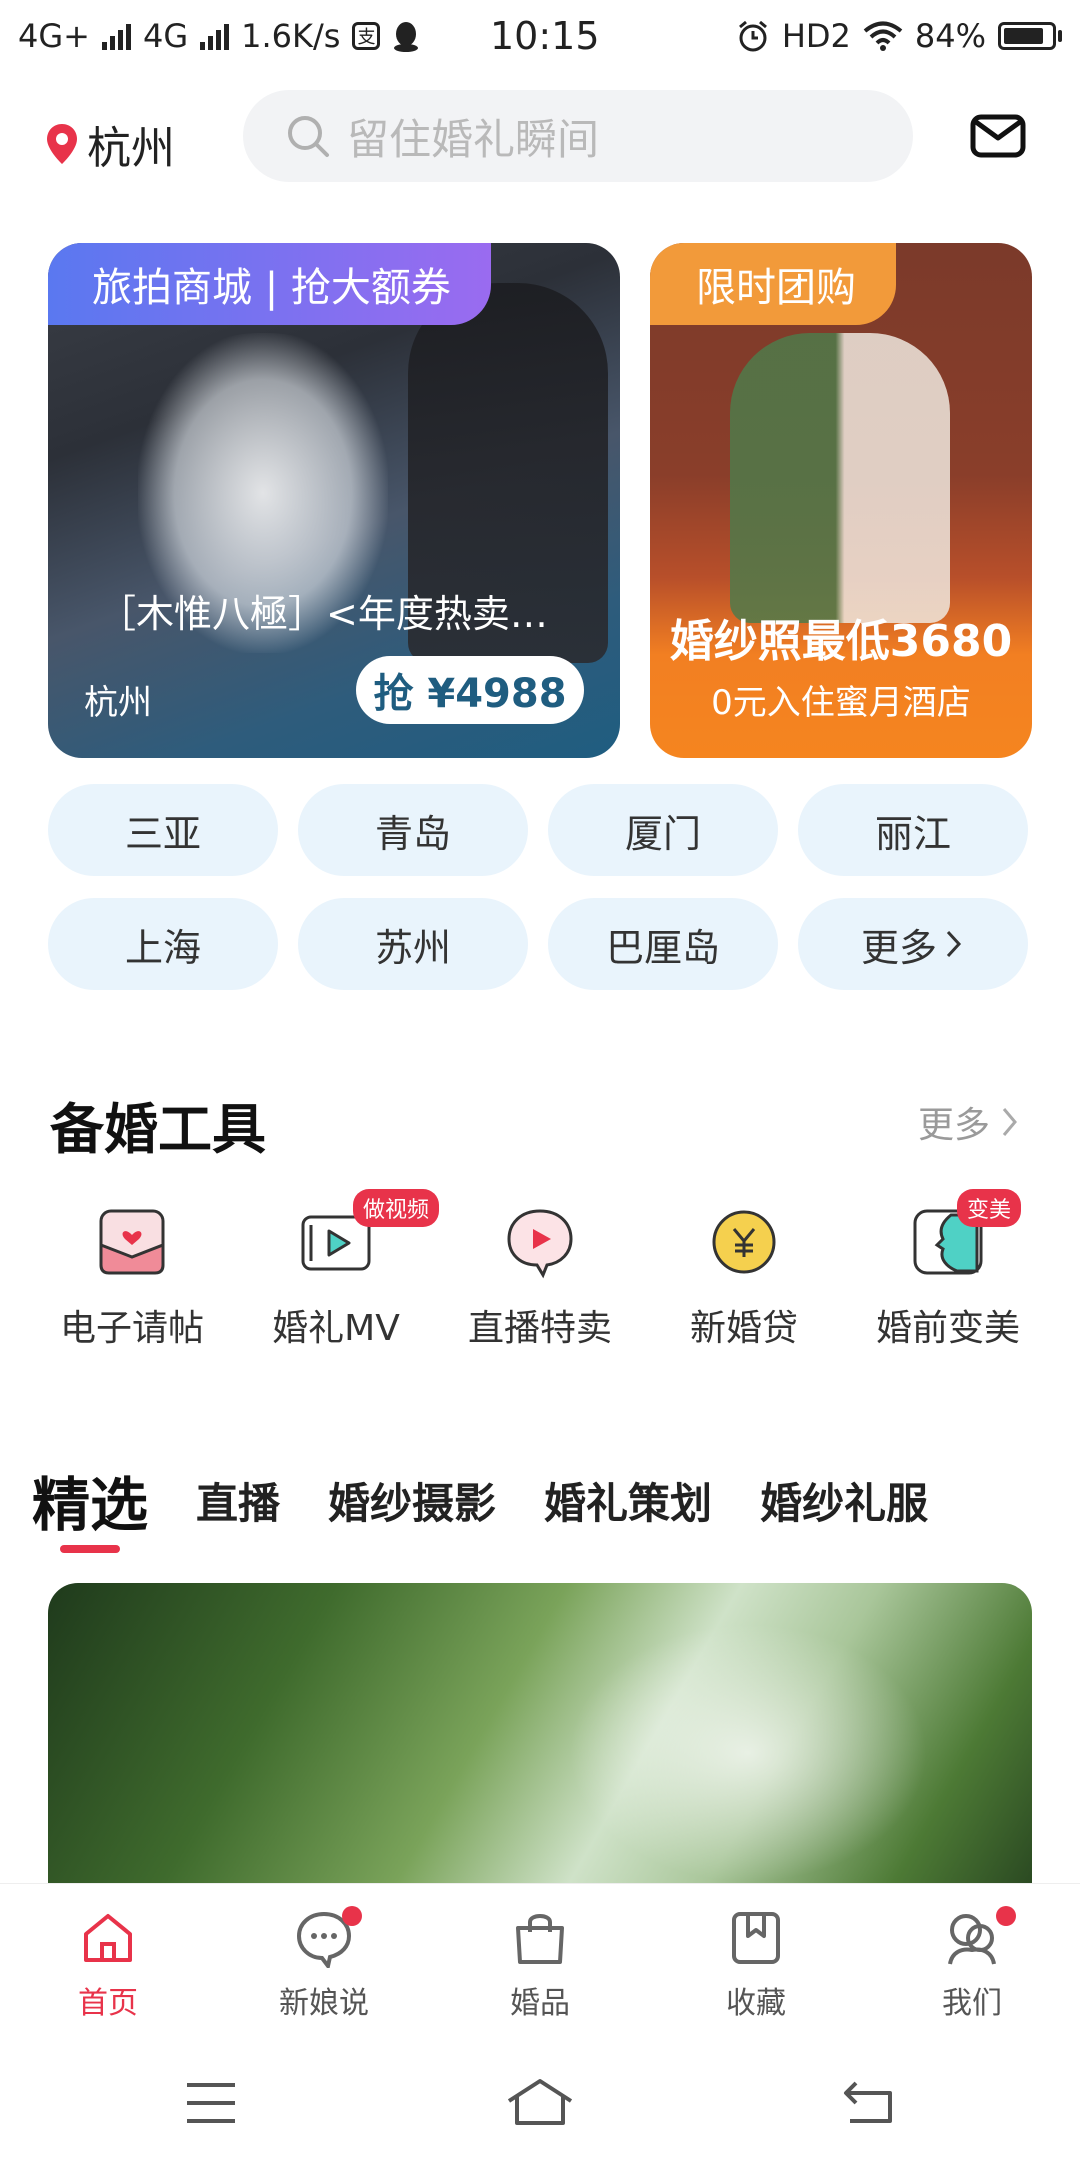 The image size is (1080, 2160). I want to click on city-chip-lijiang: 丽江, so click(913, 830).